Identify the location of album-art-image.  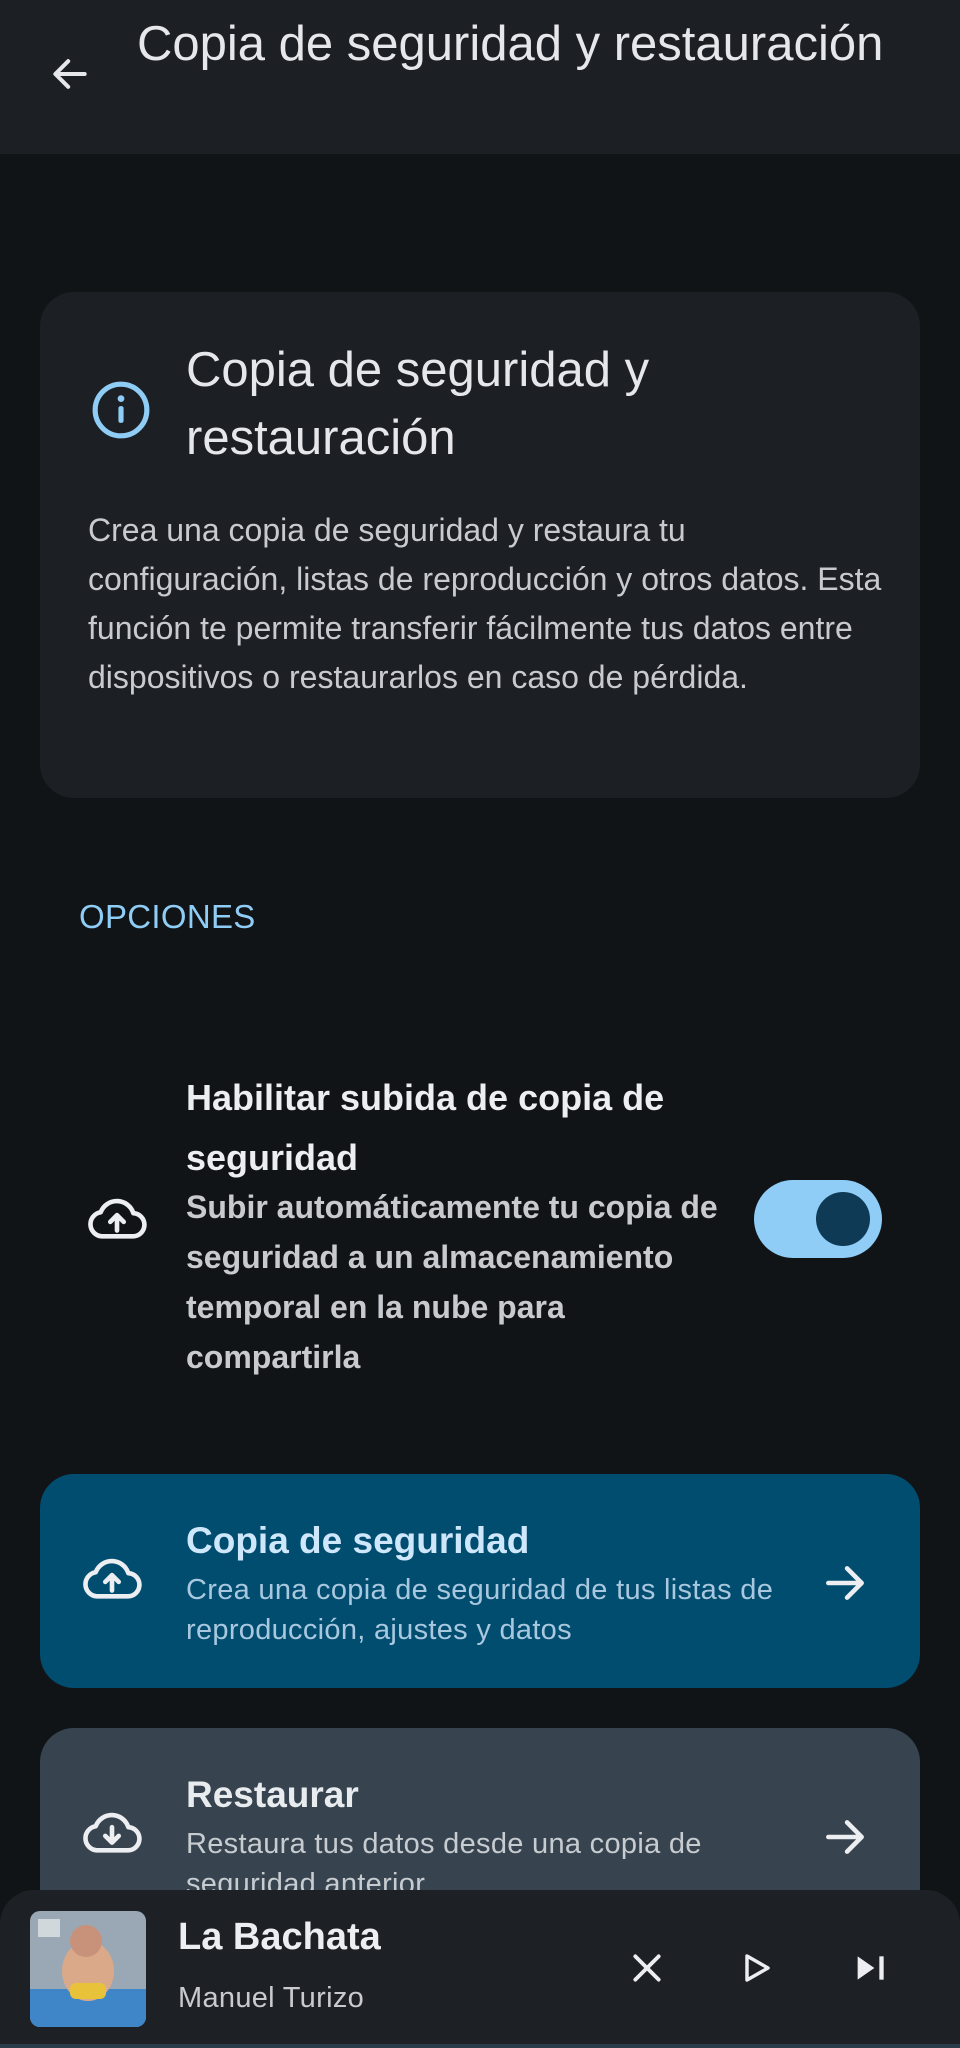
(88, 1969).